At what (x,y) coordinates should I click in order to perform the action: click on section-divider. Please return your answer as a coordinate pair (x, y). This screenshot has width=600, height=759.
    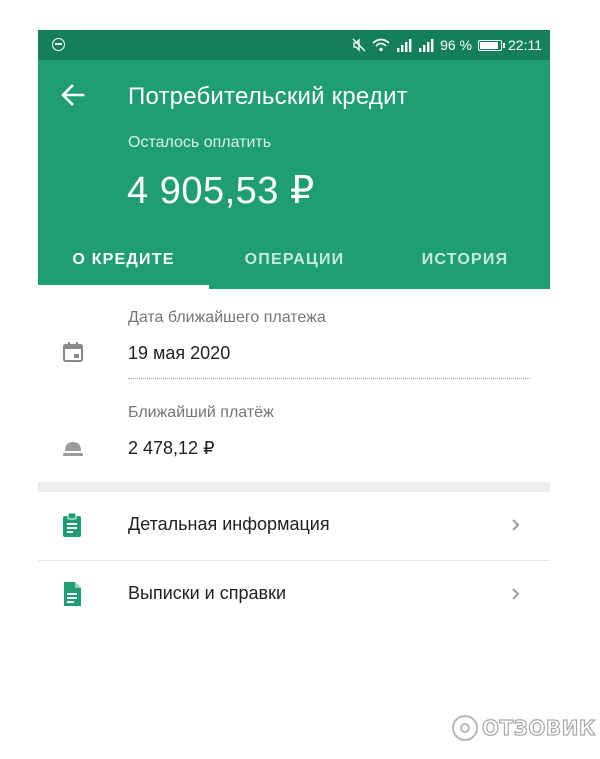
    Looking at the image, I should click on (294, 487).